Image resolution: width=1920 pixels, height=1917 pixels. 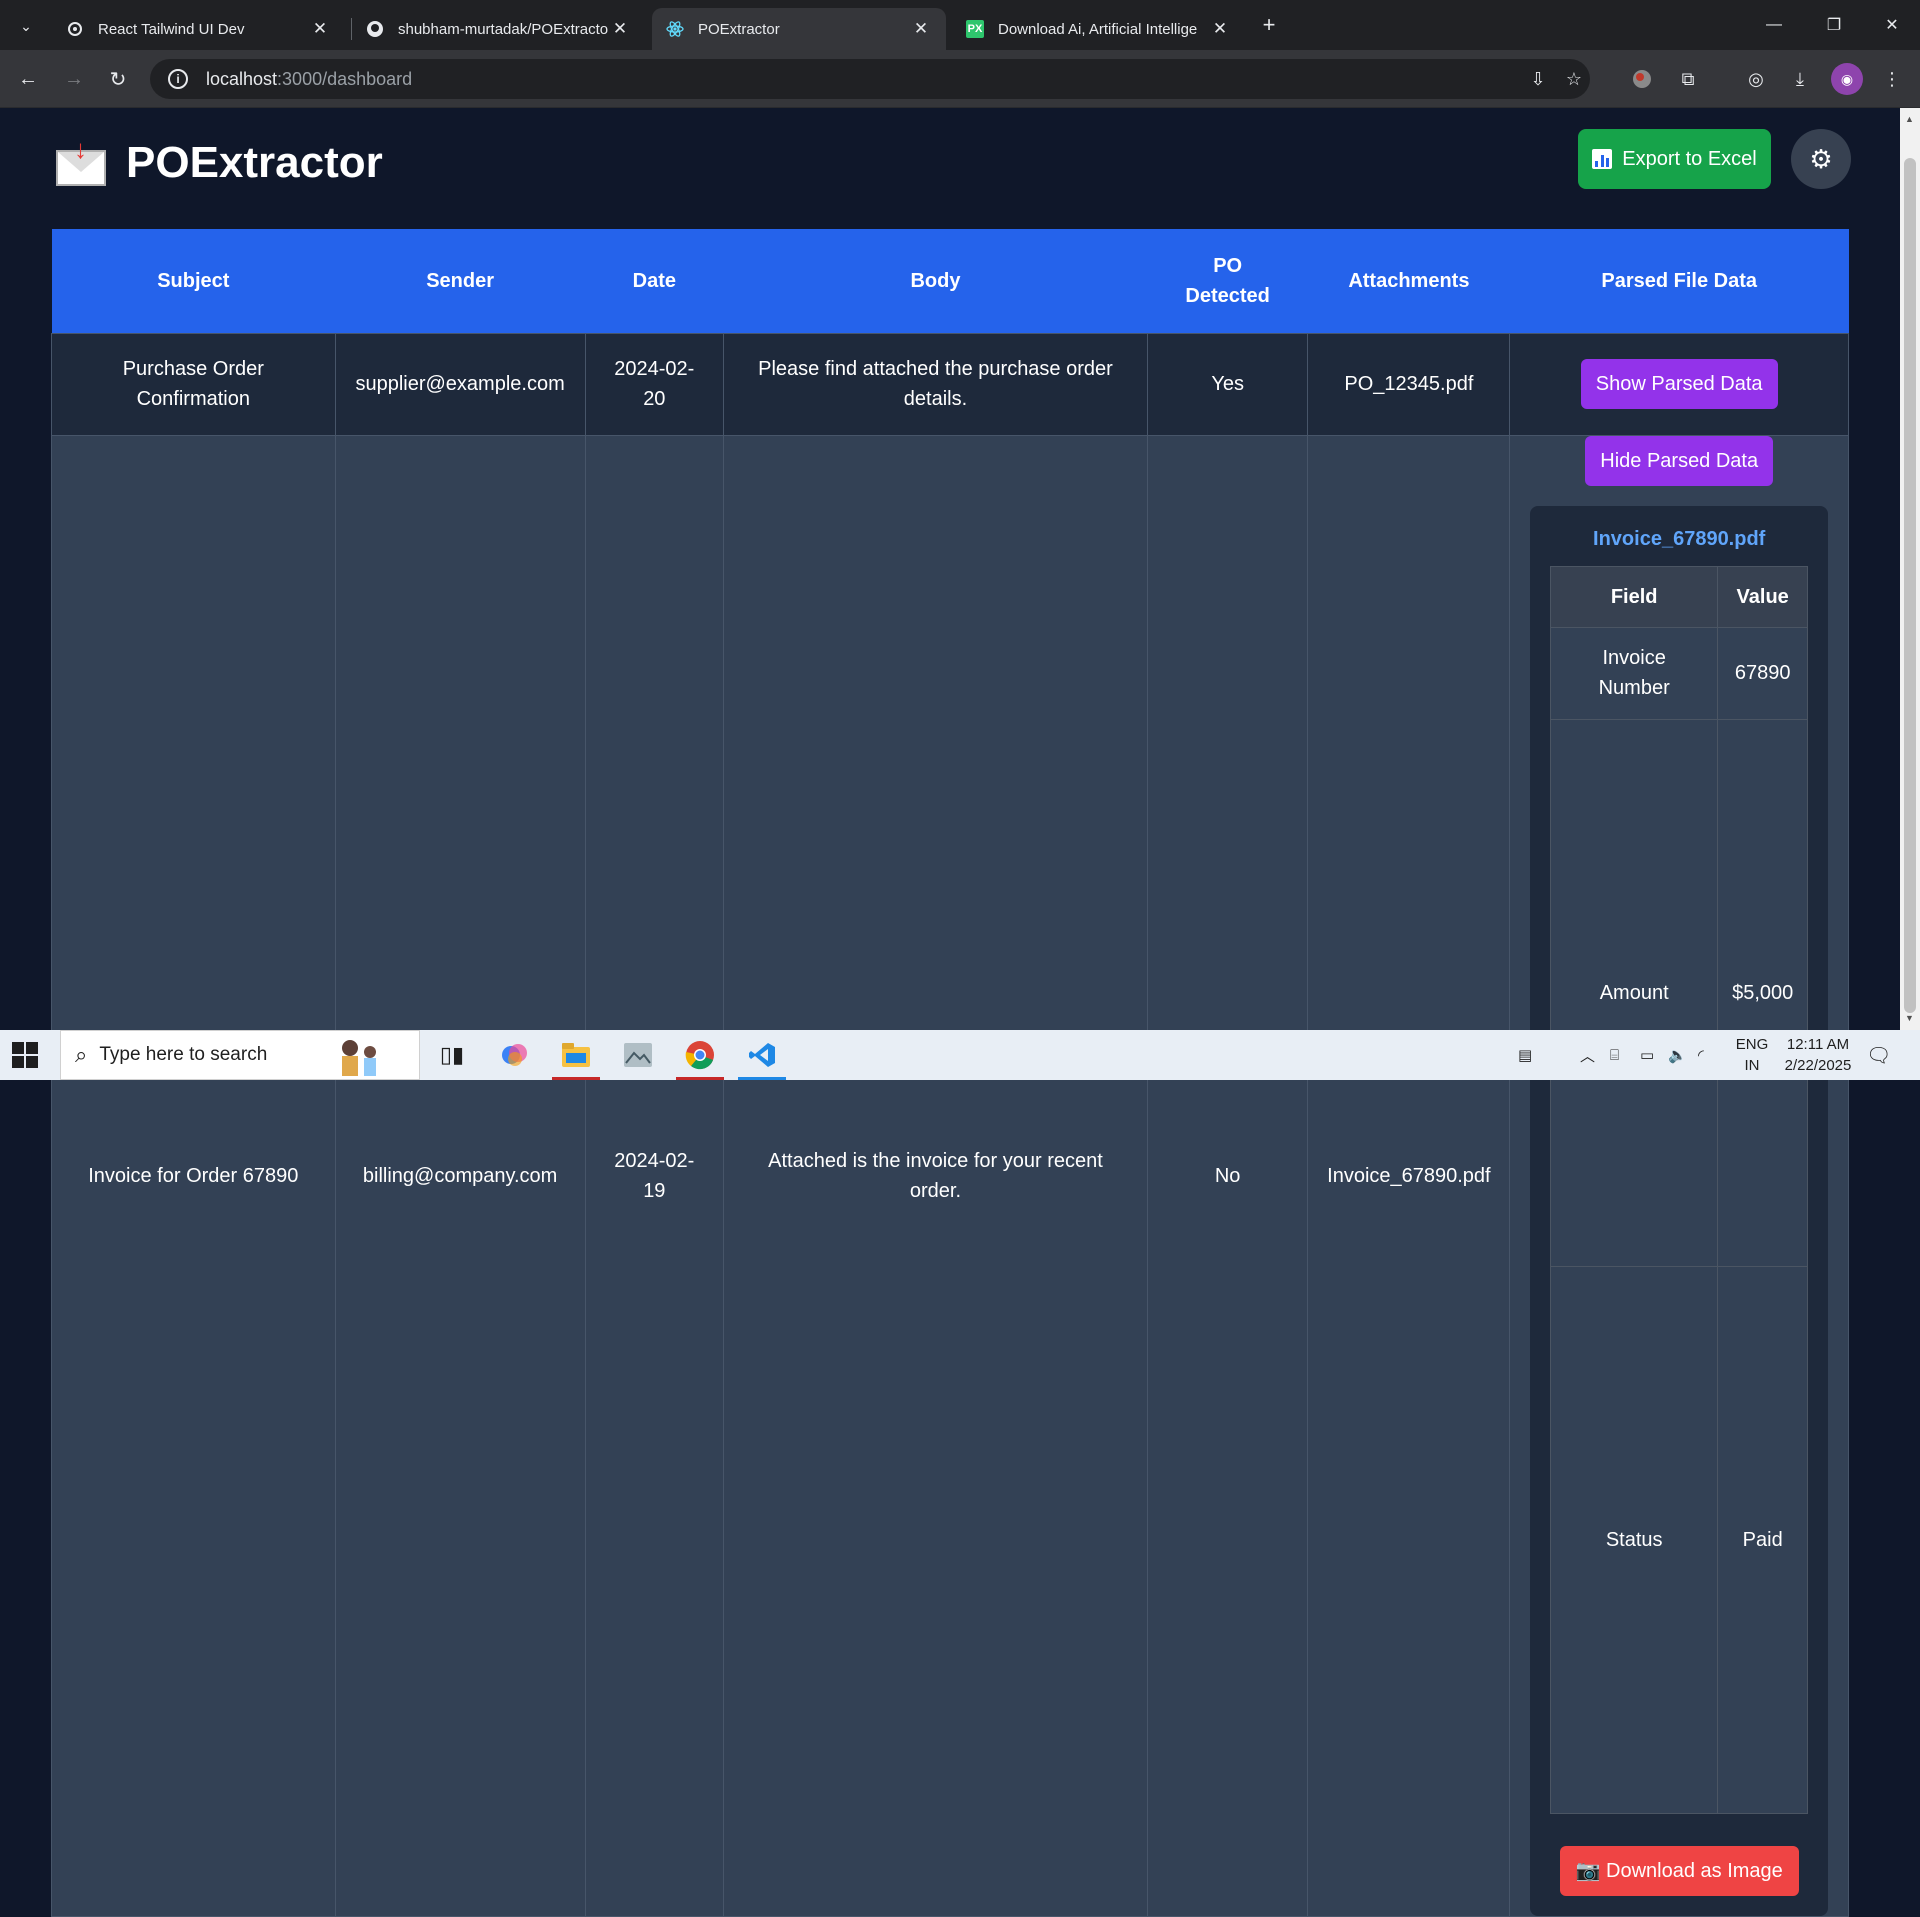 I want to click on tab-title: Download Ai, Artificial Intellige, so click(x=1098, y=29).